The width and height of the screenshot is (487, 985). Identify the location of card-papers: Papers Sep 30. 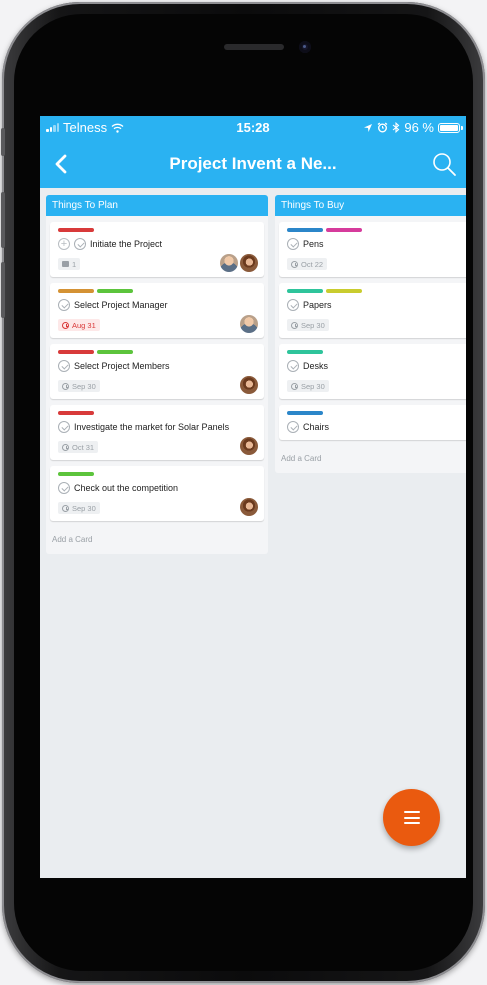
(372, 310).